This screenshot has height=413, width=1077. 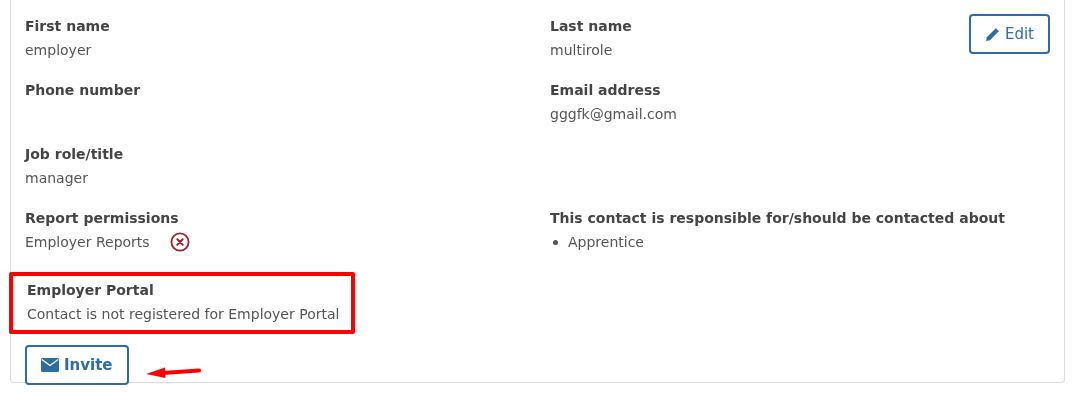 What do you see at coordinates (778, 218) in the screenshot?
I see `field-label: This contact is responsible for/should be contacted about` at bounding box center [778, 218].